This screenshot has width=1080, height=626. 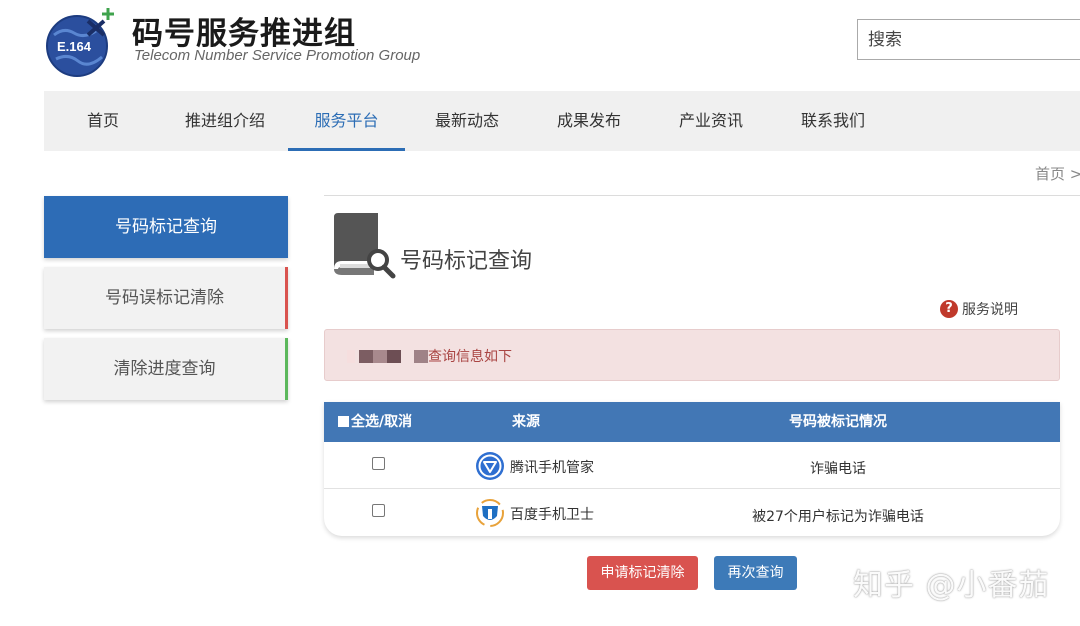 What do you see at coordinates (346, 121) in the screenshot?
I see `nav-item-service-platform: 服务平台` at bounding box center [346, 121].